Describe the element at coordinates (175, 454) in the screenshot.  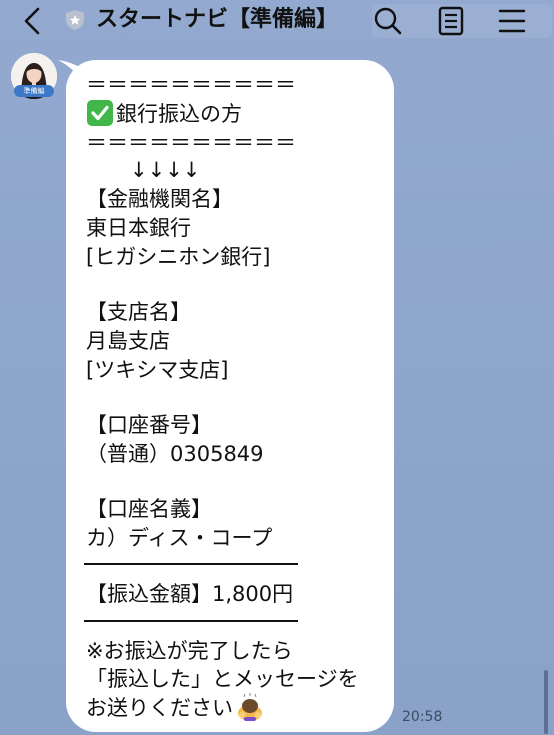
I see `account-number: （普通）0305849` at that location.